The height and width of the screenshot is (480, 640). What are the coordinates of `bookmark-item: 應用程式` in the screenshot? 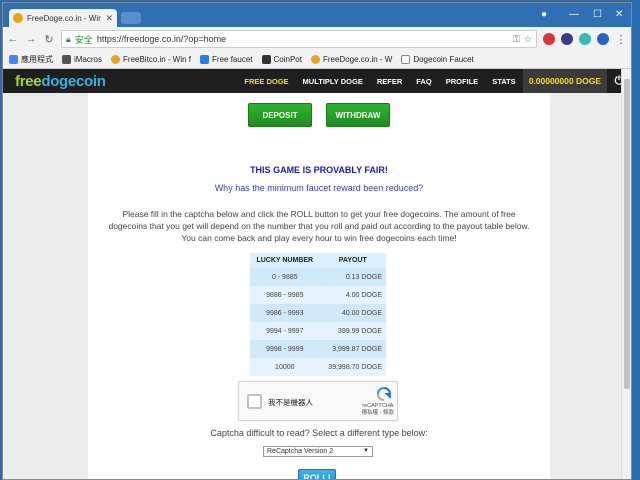 It's located at (31, 59).